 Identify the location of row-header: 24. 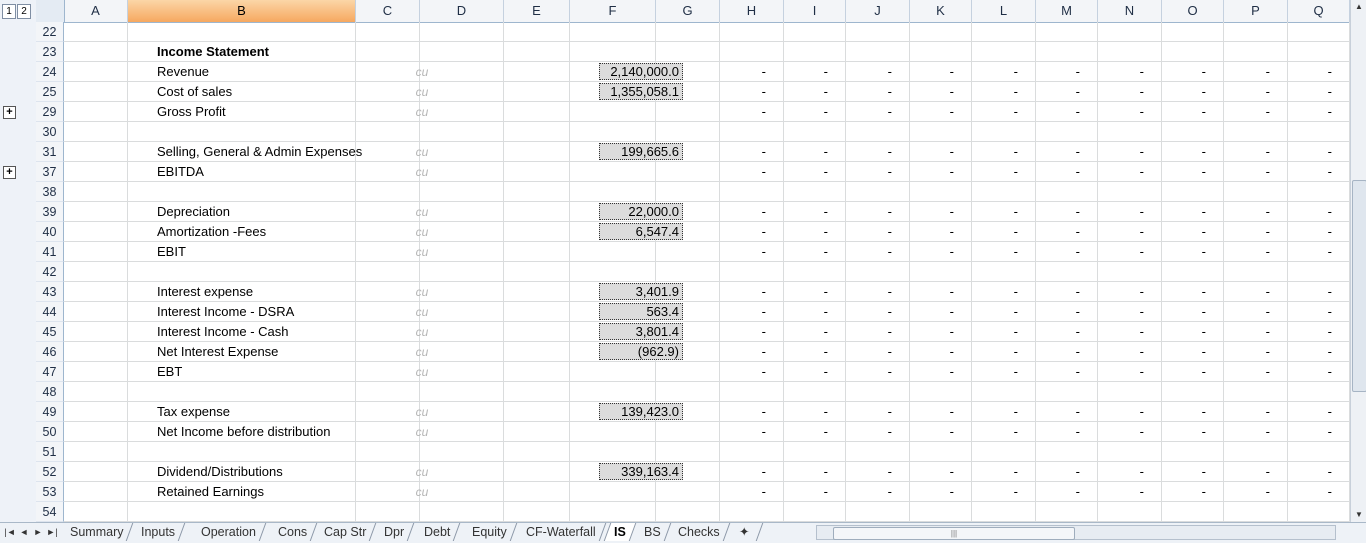
(50, 72).